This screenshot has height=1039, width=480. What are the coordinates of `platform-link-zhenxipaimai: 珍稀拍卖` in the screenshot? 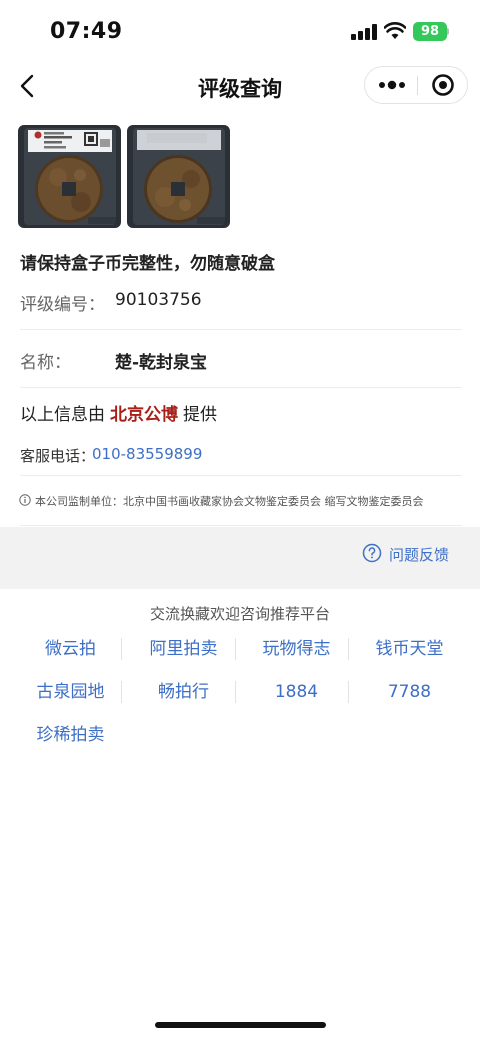 It's located at (70, 735).